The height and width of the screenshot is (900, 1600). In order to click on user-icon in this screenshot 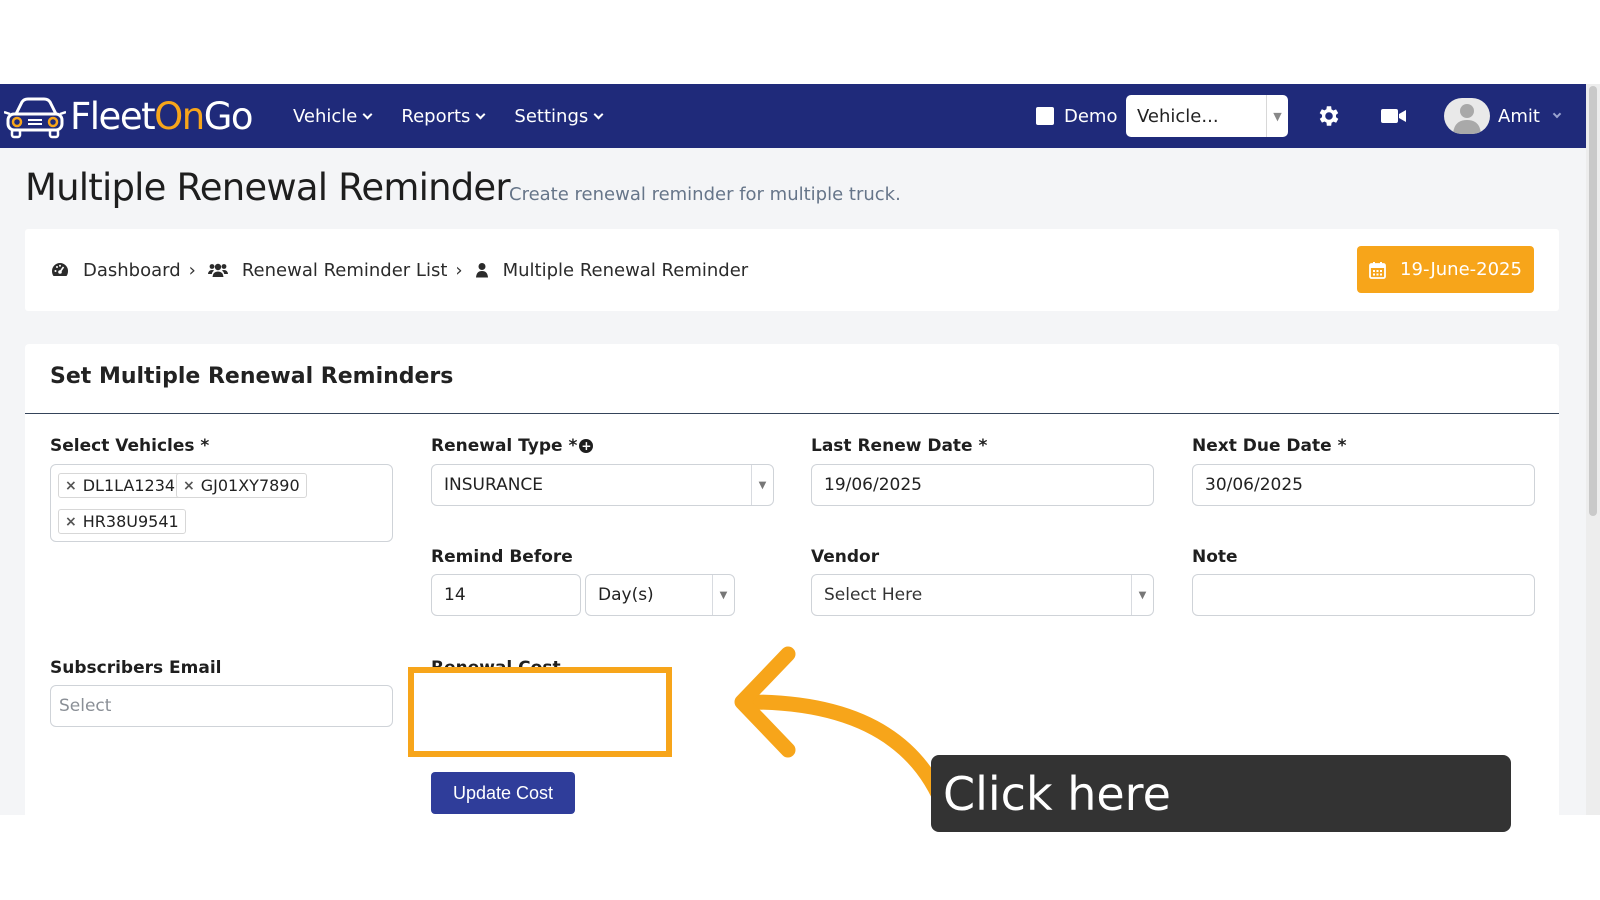, I will do `click(482, 270)`.